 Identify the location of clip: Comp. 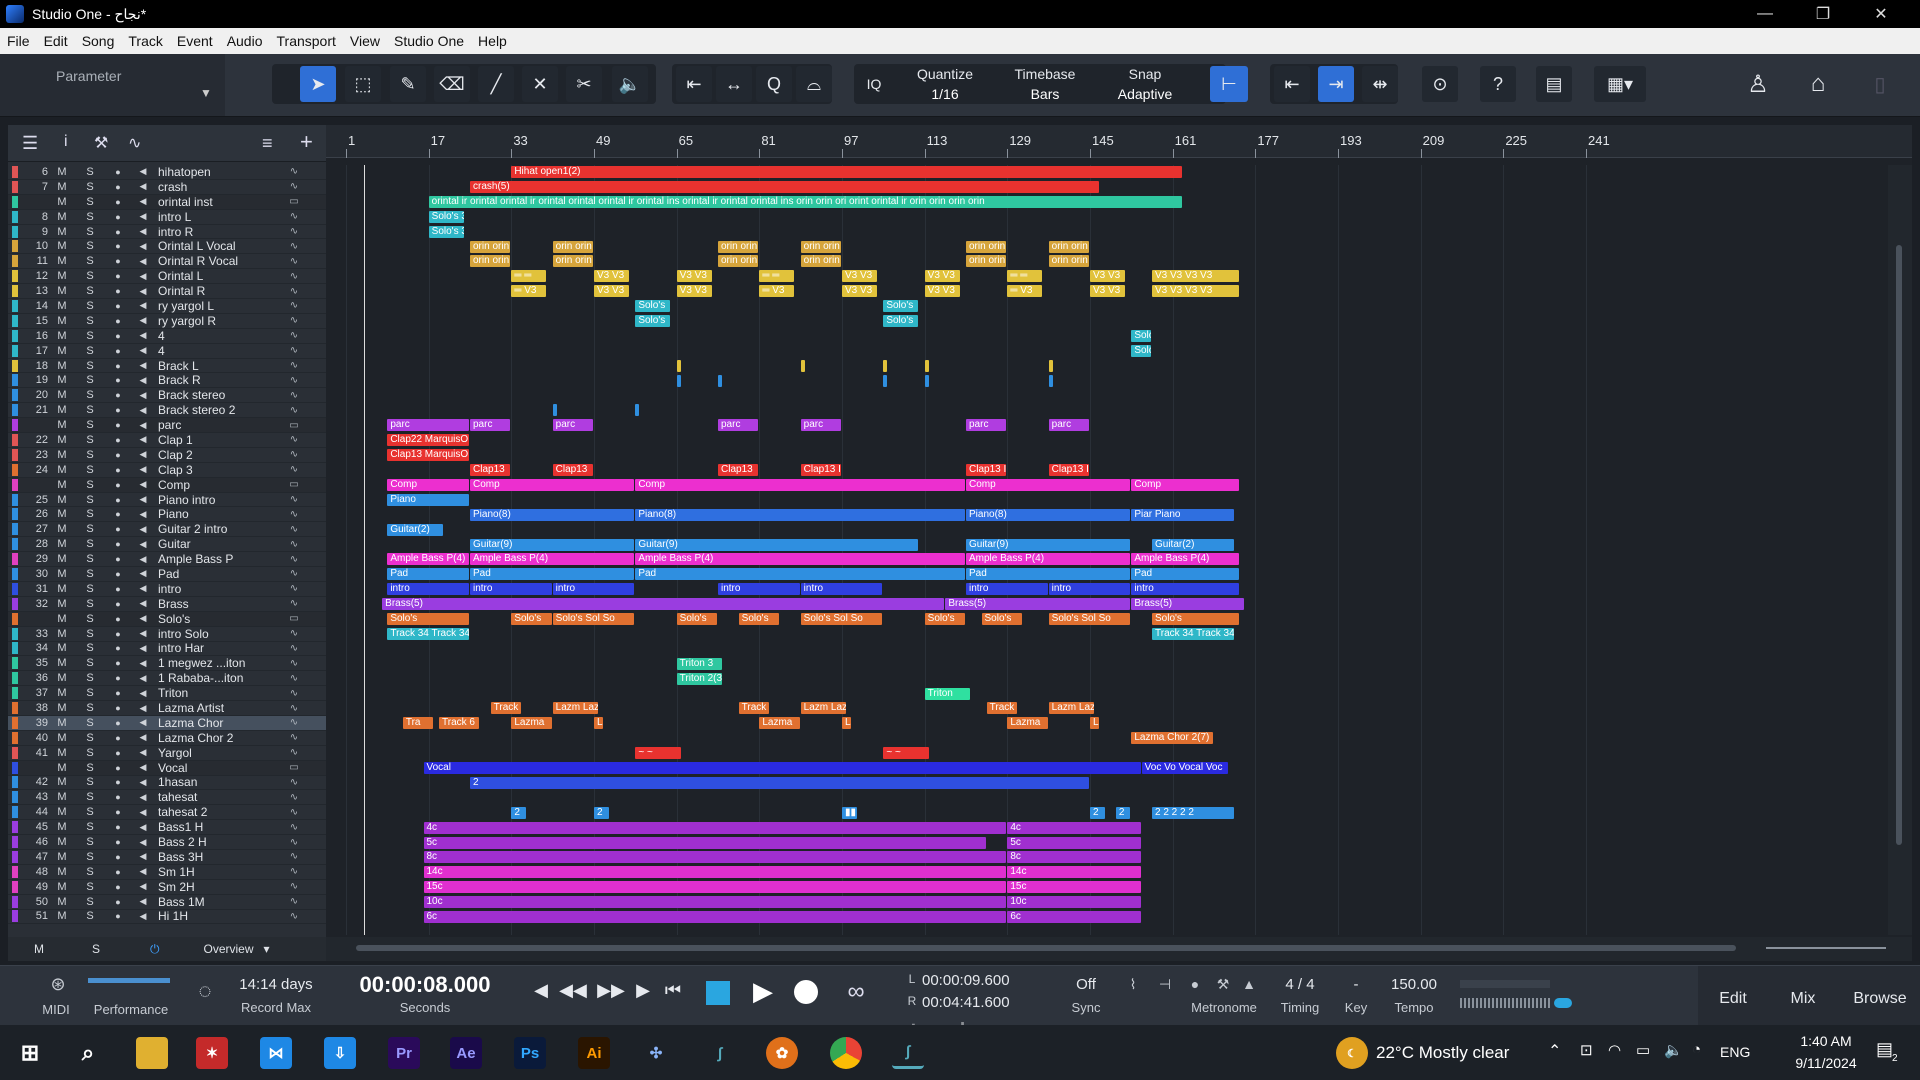
(428, 484).